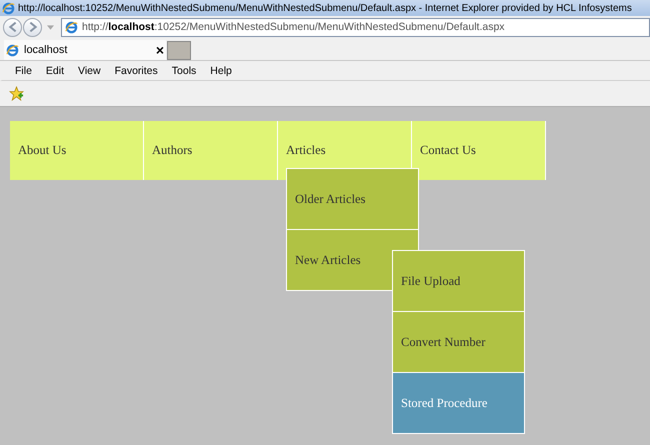 The image size is (650, 445). What do you see at coordinates (293, 27) in the screenshot?
I see `url-text: http://localhost:10252/MenuWithNestedSubmenu/MenuWithNestedSubmenu/Default.aspx` at bounding box center [293, 27].